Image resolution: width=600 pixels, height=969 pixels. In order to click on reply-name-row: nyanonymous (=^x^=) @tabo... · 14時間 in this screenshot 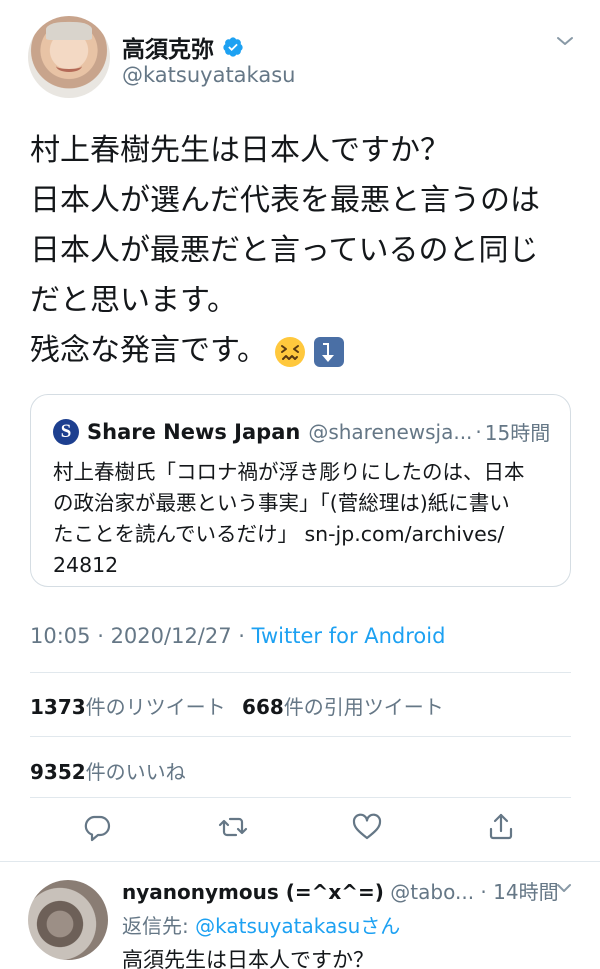, I will do `click(340, 890)`.